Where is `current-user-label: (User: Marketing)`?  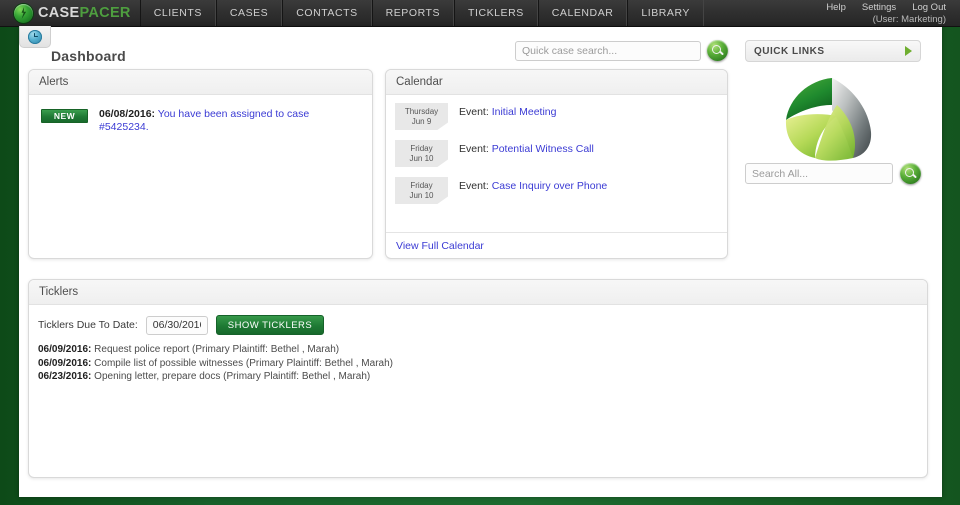
current-user-label: (User: Marketing) is located at coordinates (909, 19).